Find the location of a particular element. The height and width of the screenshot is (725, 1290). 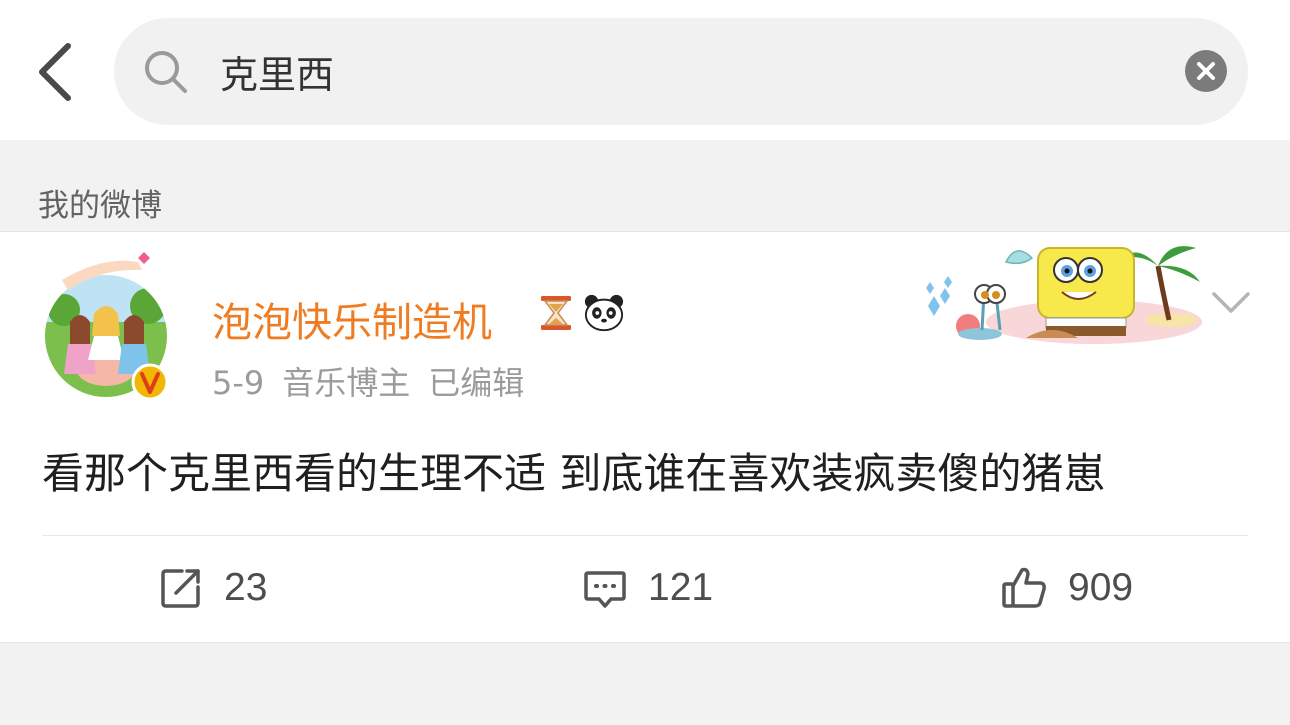

divider is located at coordinates (645, 535).